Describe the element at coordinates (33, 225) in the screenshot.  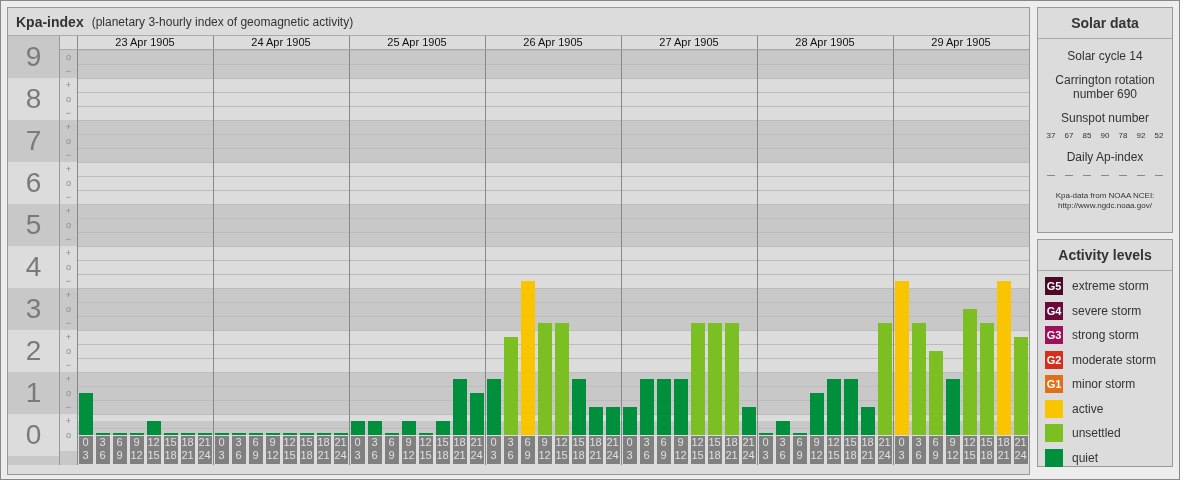
I see `kp-level-label: 5` at that location.